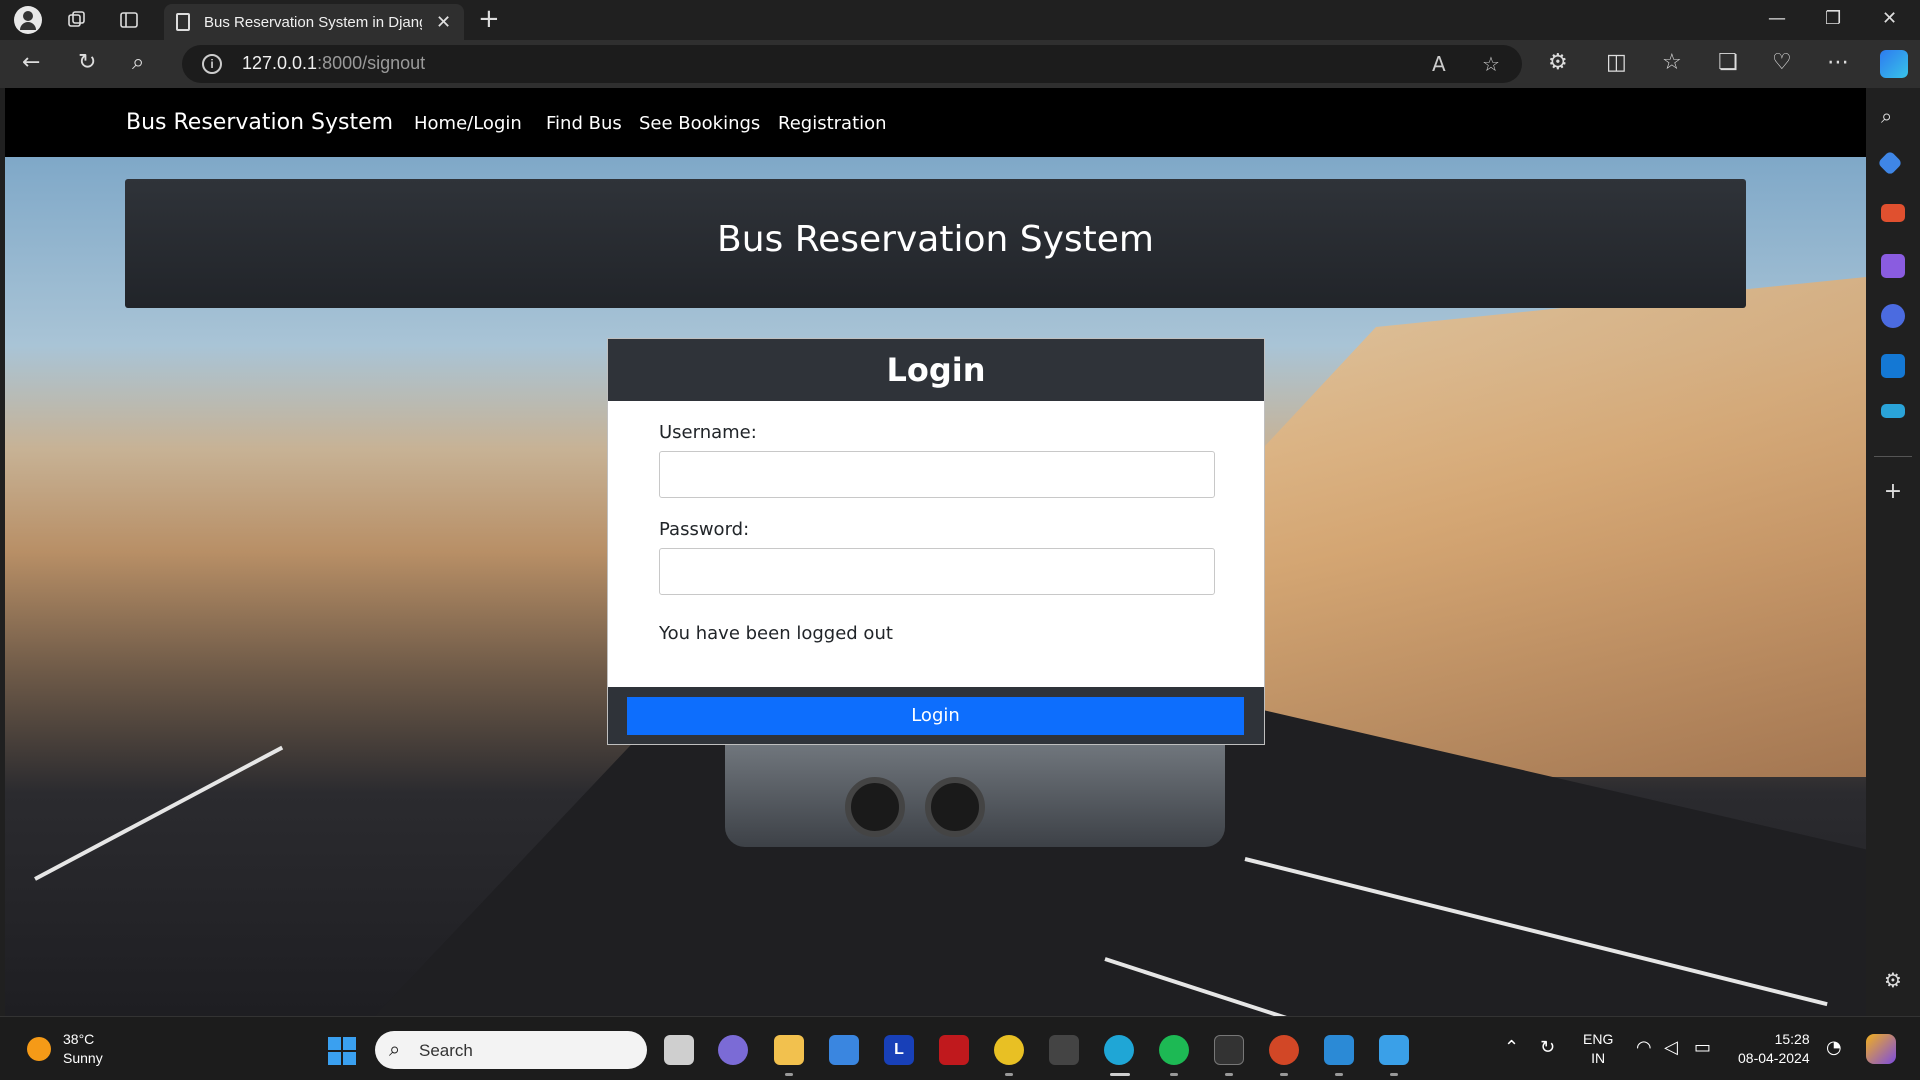  I want to click on refresh-icon: ↻, so click(87, 63).